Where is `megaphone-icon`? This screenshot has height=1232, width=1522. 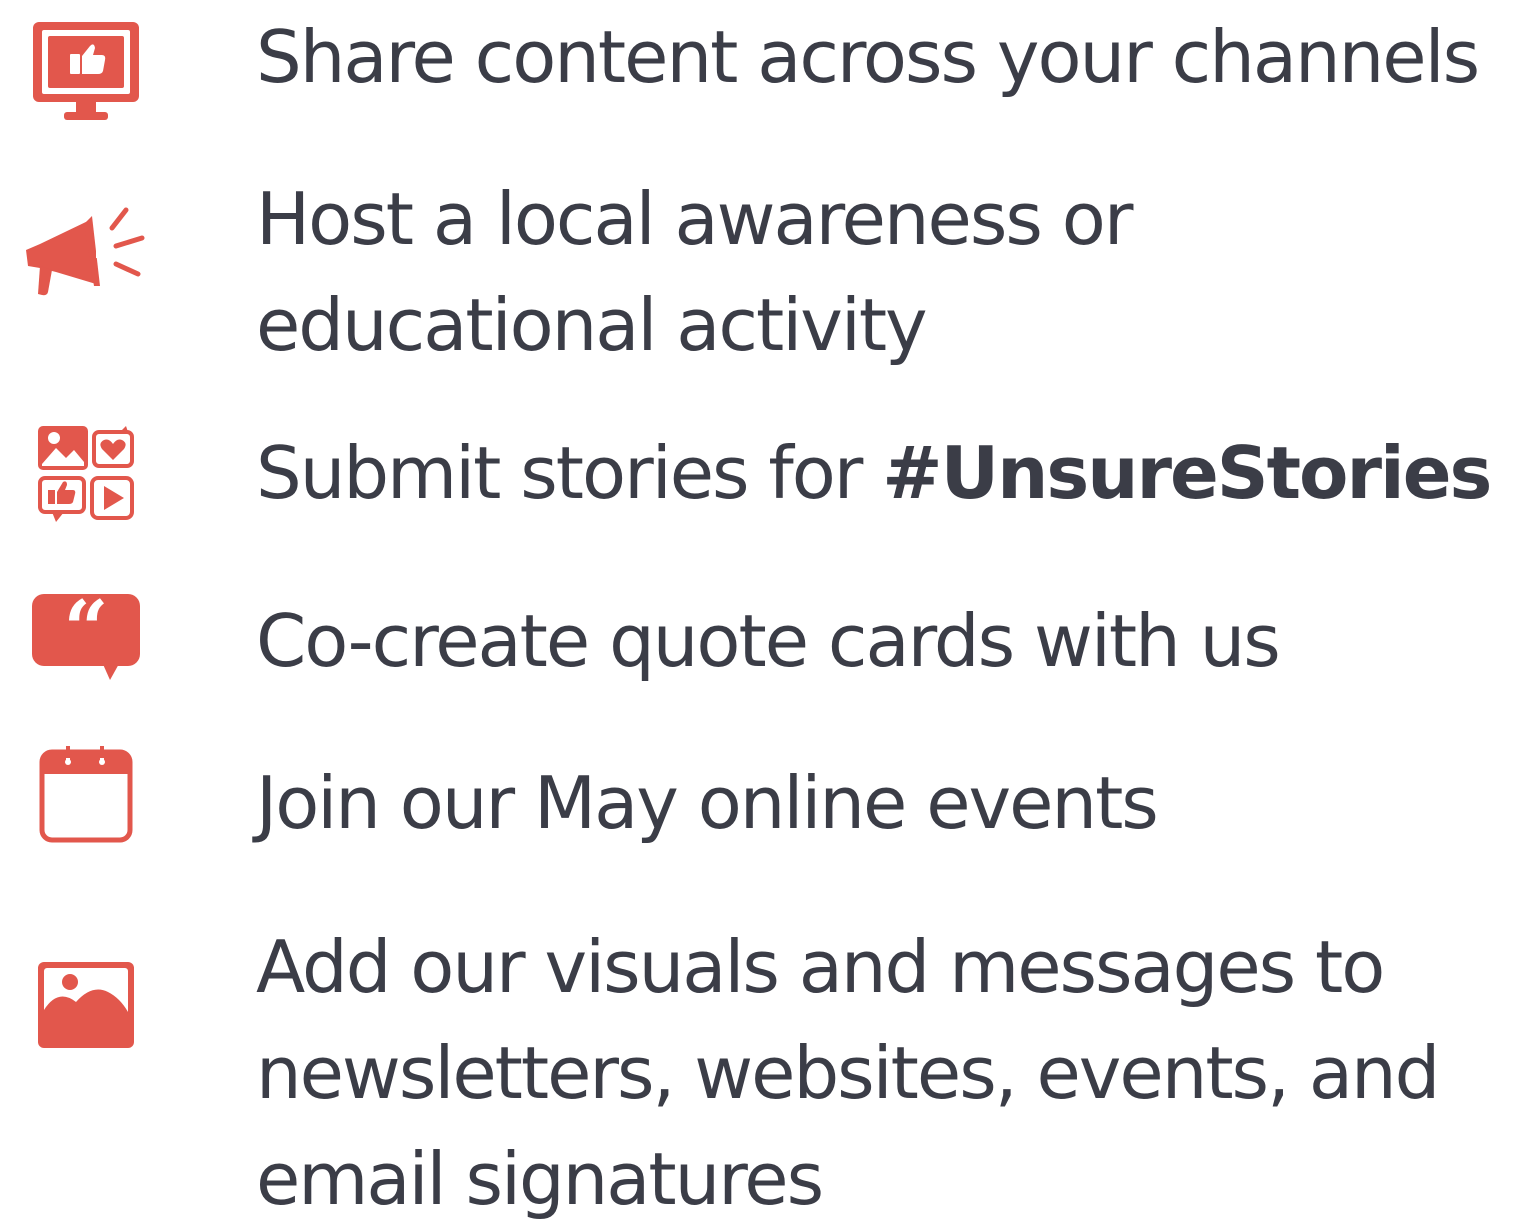
megaphone-icon is located at coordinates (84, 250).